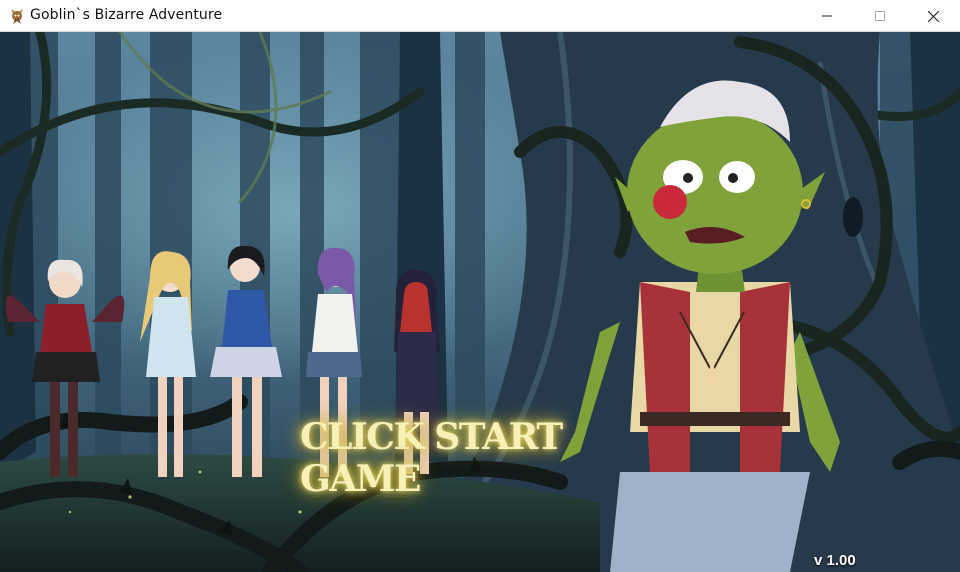  I want to click on minimize-button, so click(827, 16).